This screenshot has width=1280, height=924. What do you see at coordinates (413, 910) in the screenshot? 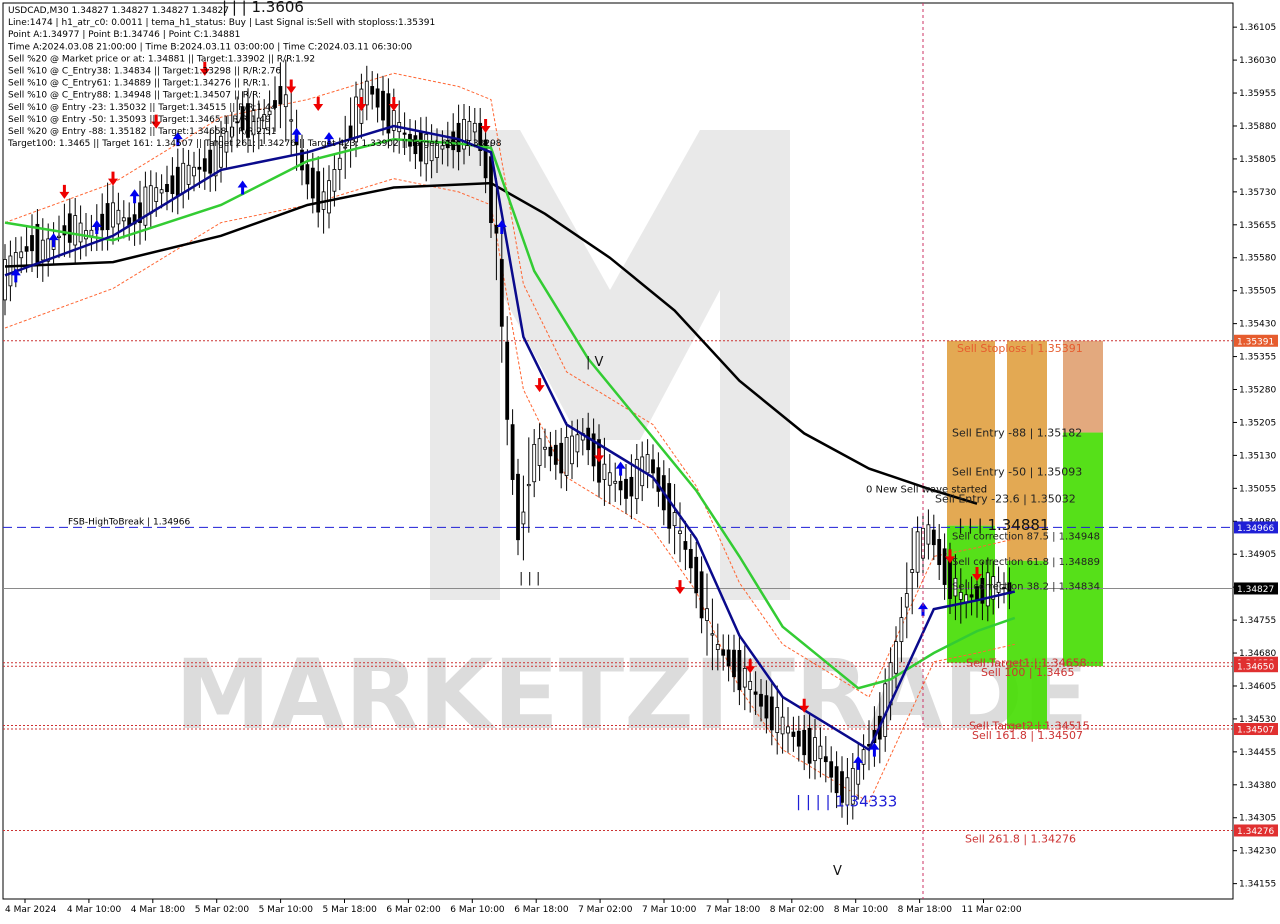
I see `x-tick-label: 6 Mar 02:00` at bounding box center [413, 910].